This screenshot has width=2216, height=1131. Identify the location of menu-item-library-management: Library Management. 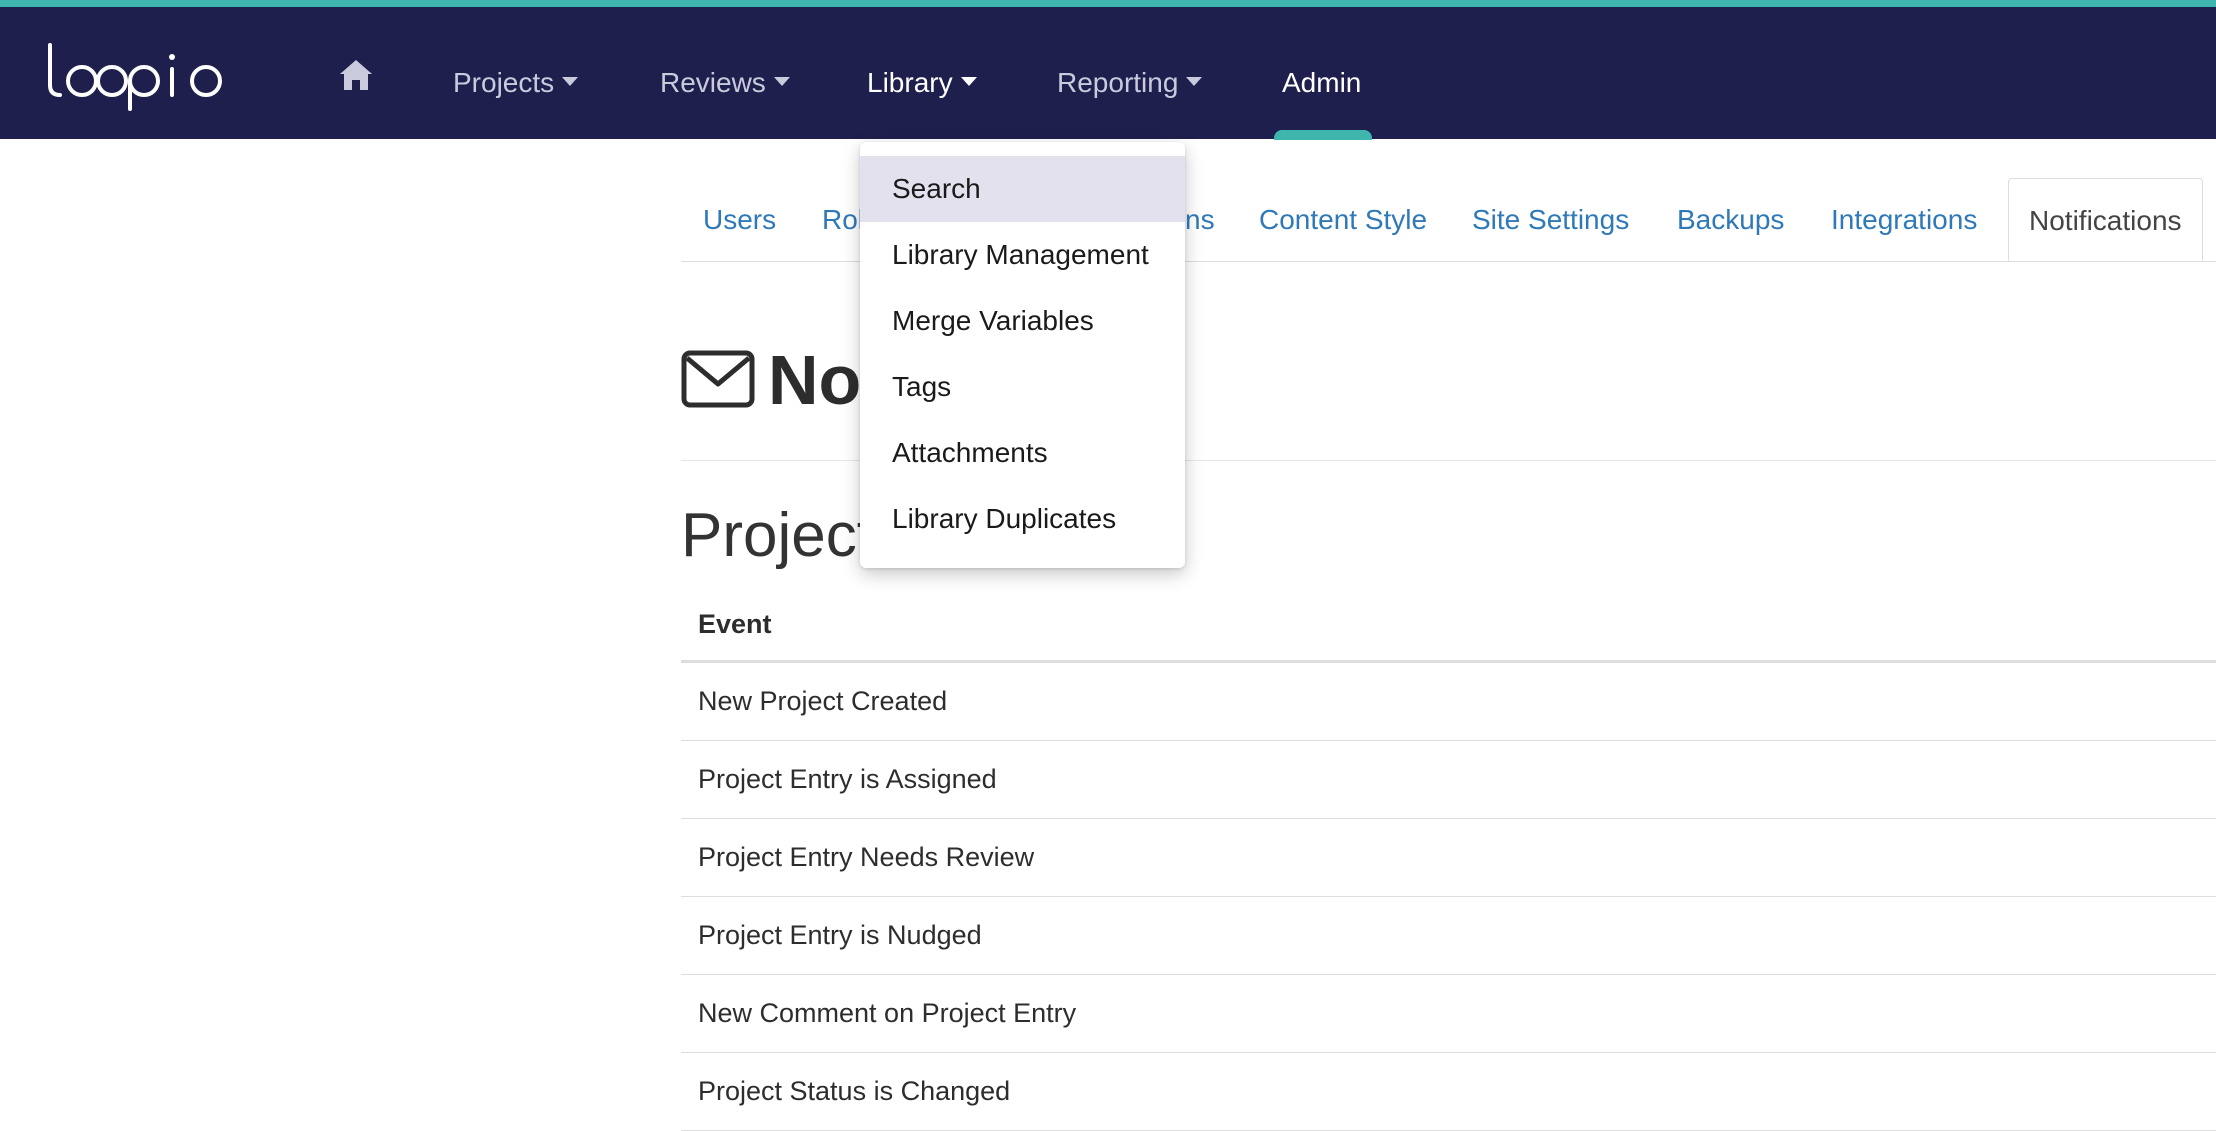
(1022, 255).